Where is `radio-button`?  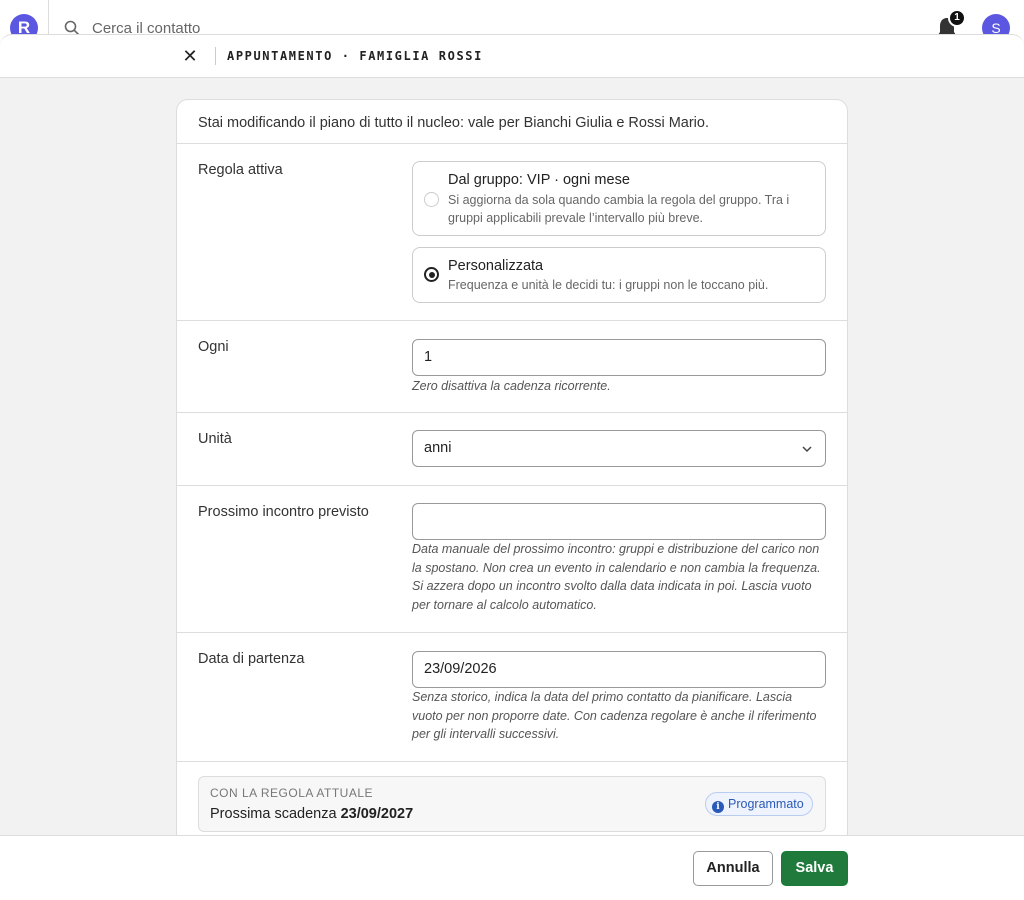 radio-button is located at coordinates (431, 199).